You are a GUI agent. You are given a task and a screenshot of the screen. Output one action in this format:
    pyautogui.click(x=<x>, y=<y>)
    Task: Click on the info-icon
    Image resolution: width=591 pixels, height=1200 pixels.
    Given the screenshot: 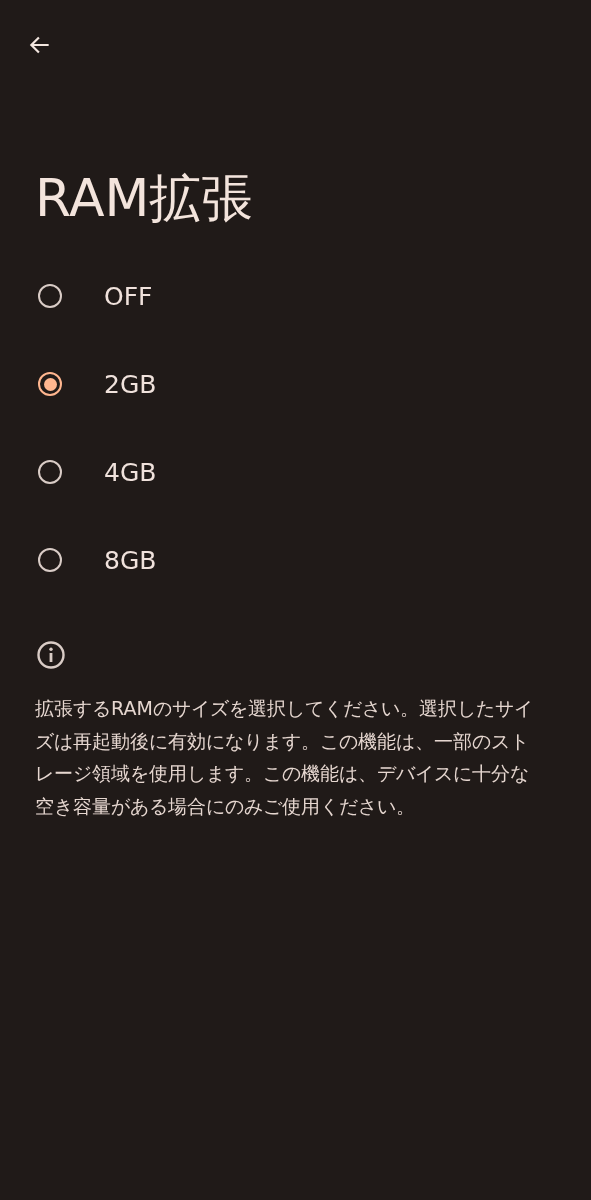 What is the action you would take?
    pyautogui.click(x=51, y=655)
    